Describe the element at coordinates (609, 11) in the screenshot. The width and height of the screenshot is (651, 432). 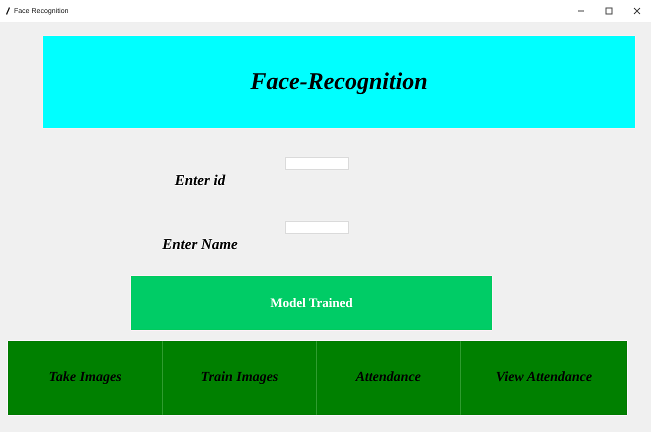
I see `maximize-icon` at that location.